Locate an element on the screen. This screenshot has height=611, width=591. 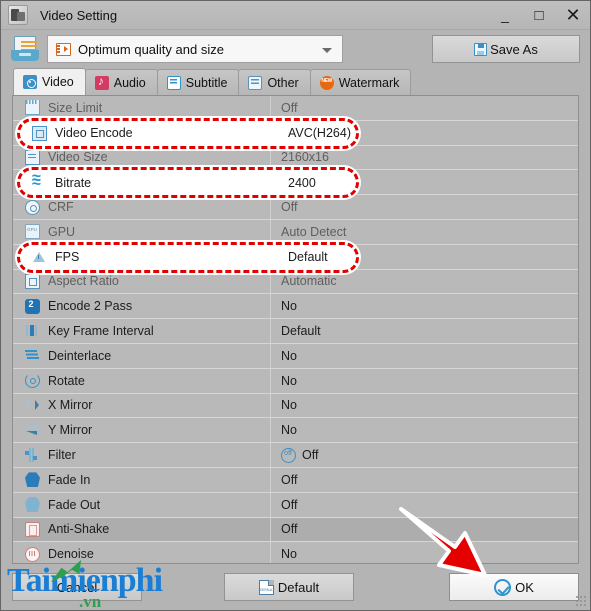
minimize-button: _ is located at coordinates (505, 15).